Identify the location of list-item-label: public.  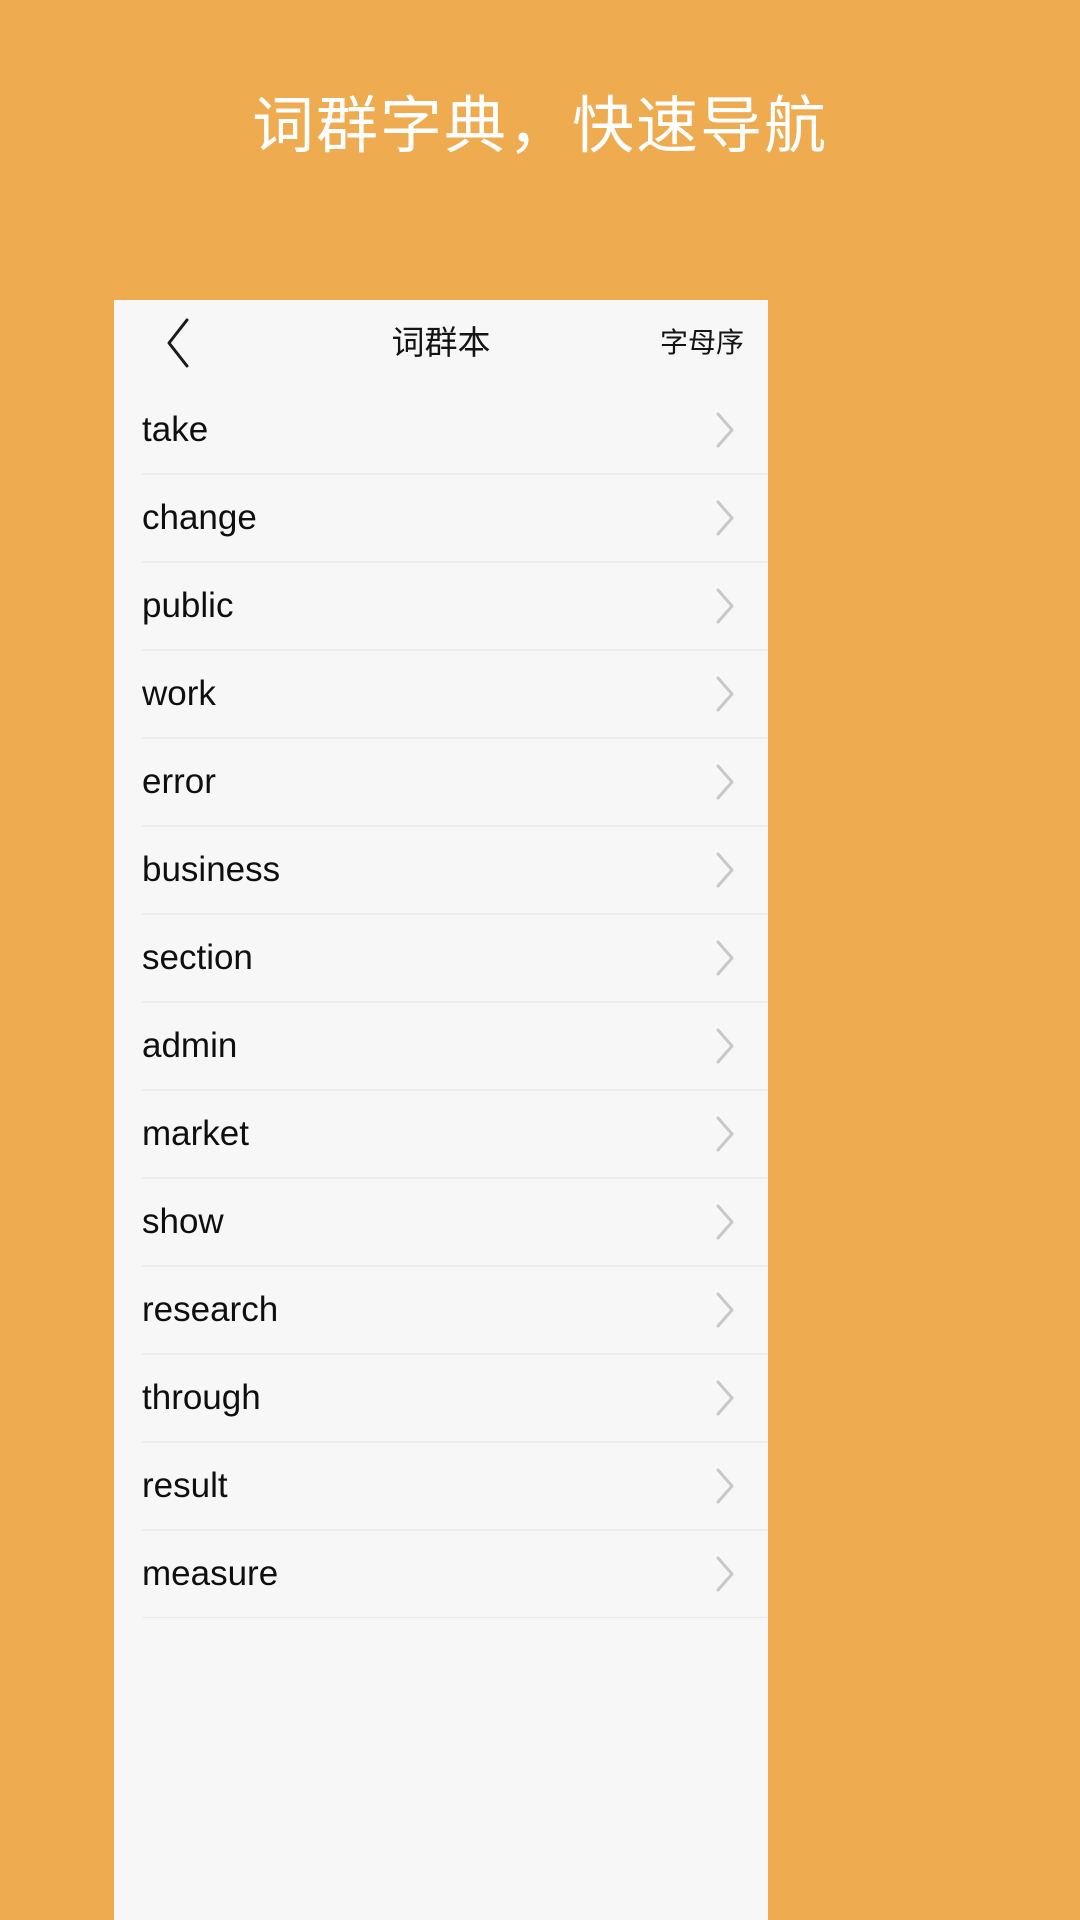
(188, 605).